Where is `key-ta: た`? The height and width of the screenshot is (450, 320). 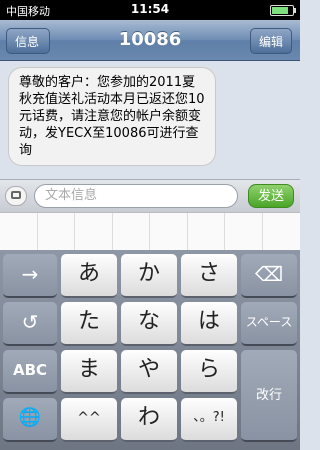
key-ta: た is located at coordinates (89, 324).